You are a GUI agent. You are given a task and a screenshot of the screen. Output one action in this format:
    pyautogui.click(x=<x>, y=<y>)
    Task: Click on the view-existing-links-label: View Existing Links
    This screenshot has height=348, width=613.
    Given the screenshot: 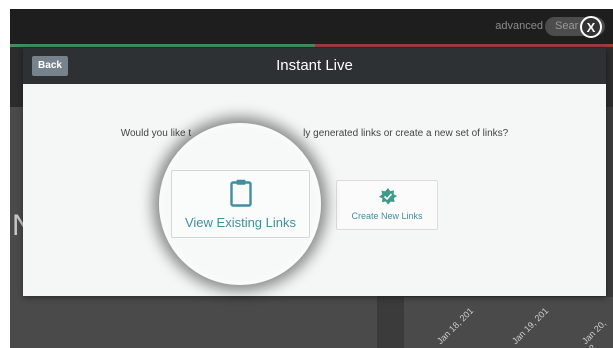 What is the action you would take?
    pyautogui.click(x=240, y=222)
    